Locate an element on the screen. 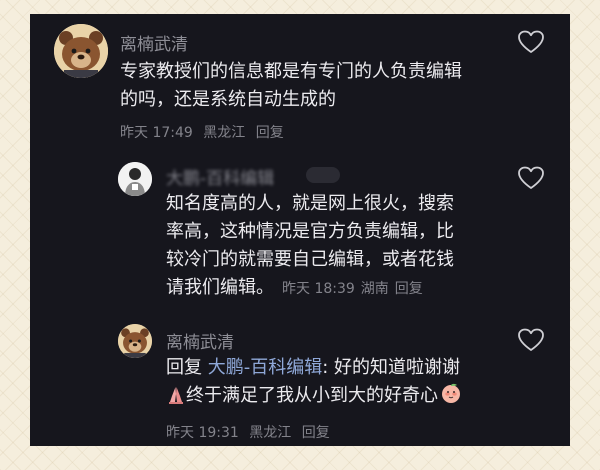 Image resolution: width=600 pixels, height=470 pixels. peach-icon is located at coordinates (451, 397).